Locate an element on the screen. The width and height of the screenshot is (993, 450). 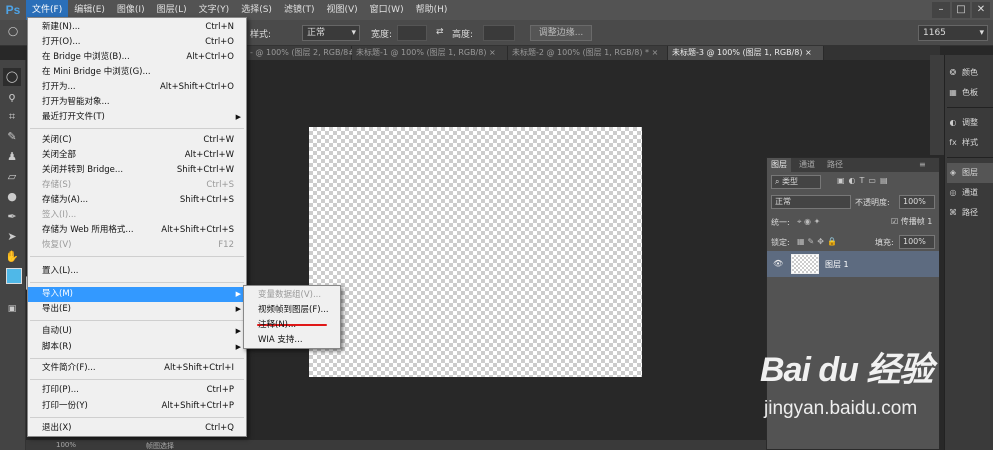
lock-icons: ▦✎✥🔒 is located at coordinates (818, 241).